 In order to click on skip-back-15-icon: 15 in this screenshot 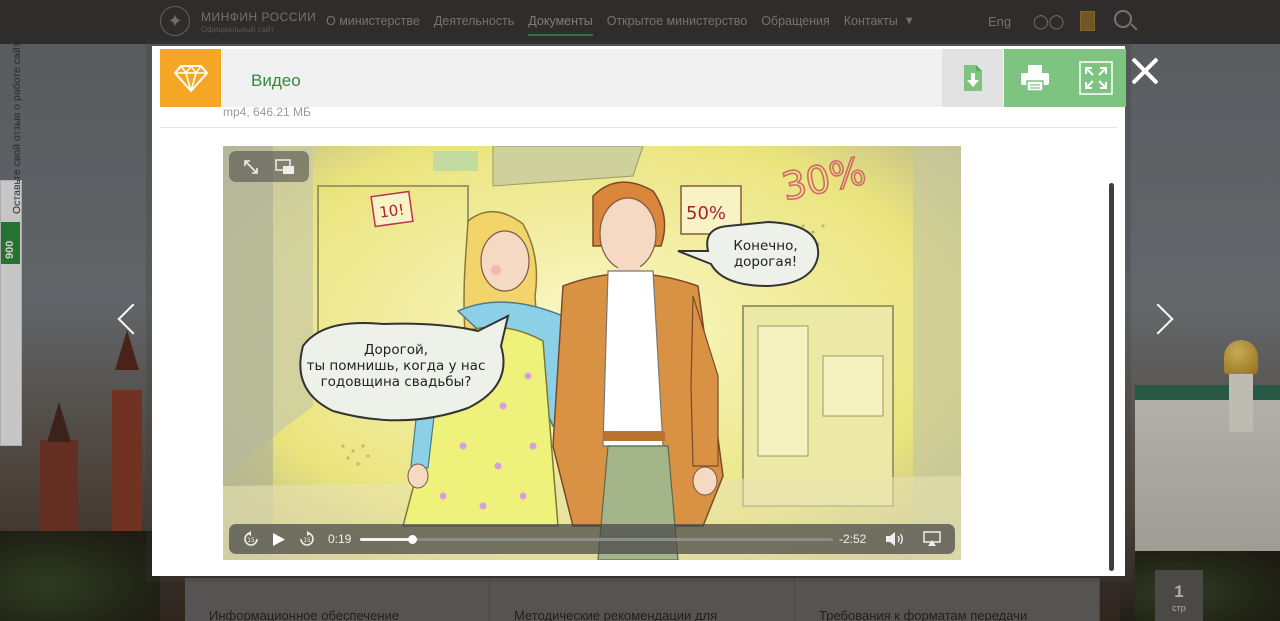, I will do `click(251, 539)`.